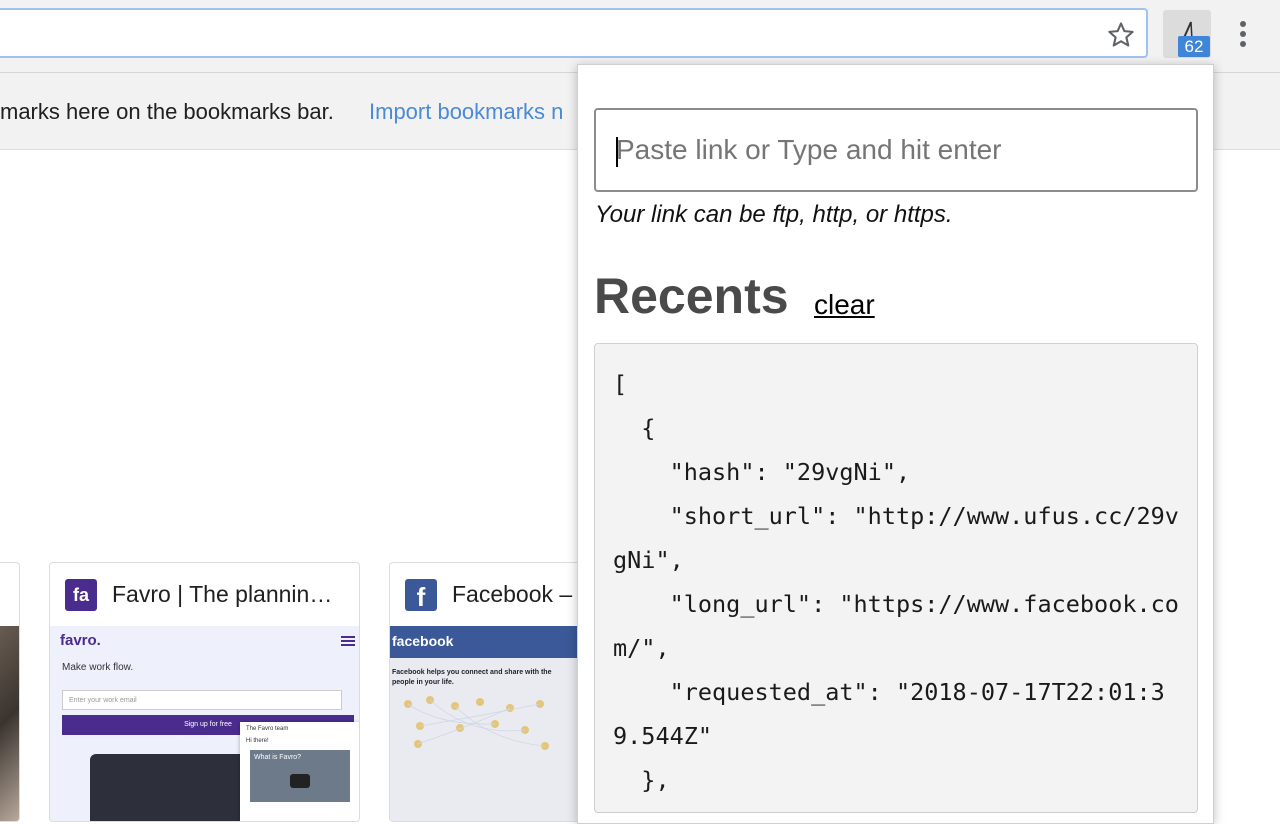 Image resolution: width=1280 pixels, height=824 pixels. I want to click on favro-icon: fa, so click(81, 595).